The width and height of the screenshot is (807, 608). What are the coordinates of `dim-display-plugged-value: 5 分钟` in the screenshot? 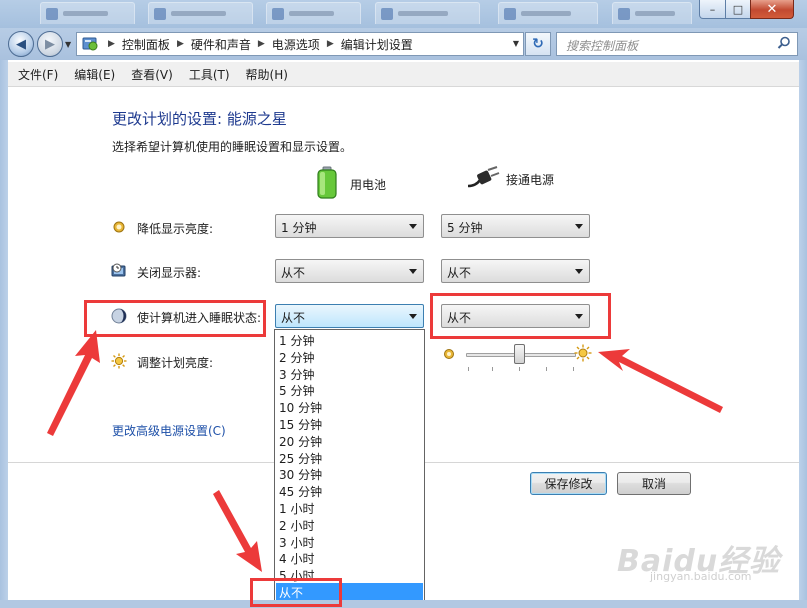 It's located at (465, 228).